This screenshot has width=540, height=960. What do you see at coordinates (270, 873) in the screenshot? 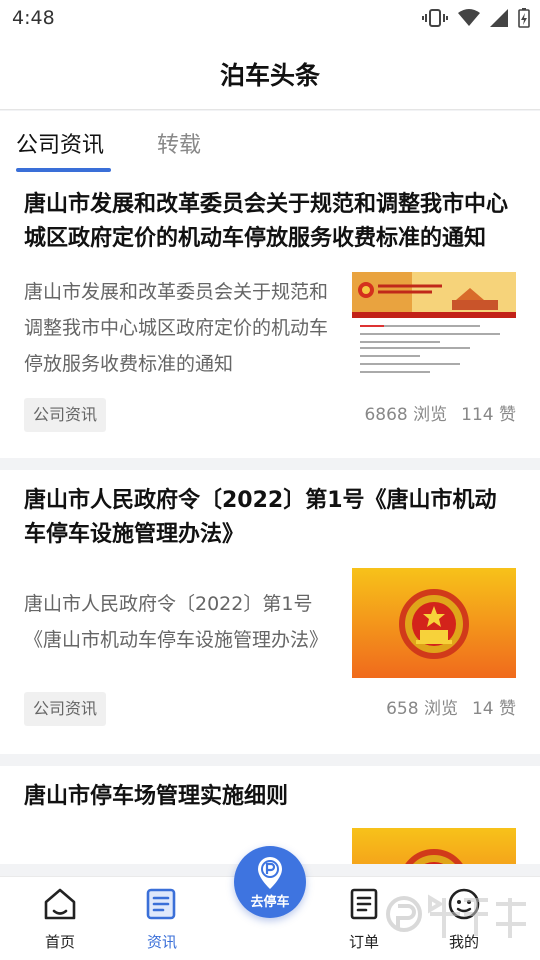
I see `parking-pin-icon` at bounding box center [270, 873].